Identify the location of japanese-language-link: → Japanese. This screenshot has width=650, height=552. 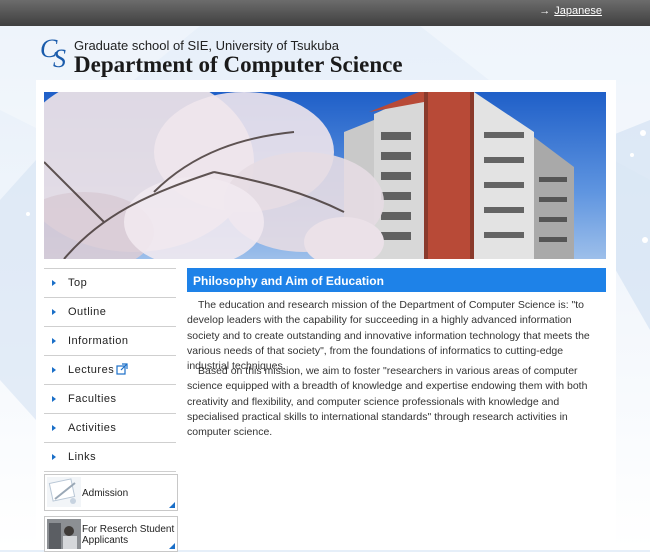
(570, 11).